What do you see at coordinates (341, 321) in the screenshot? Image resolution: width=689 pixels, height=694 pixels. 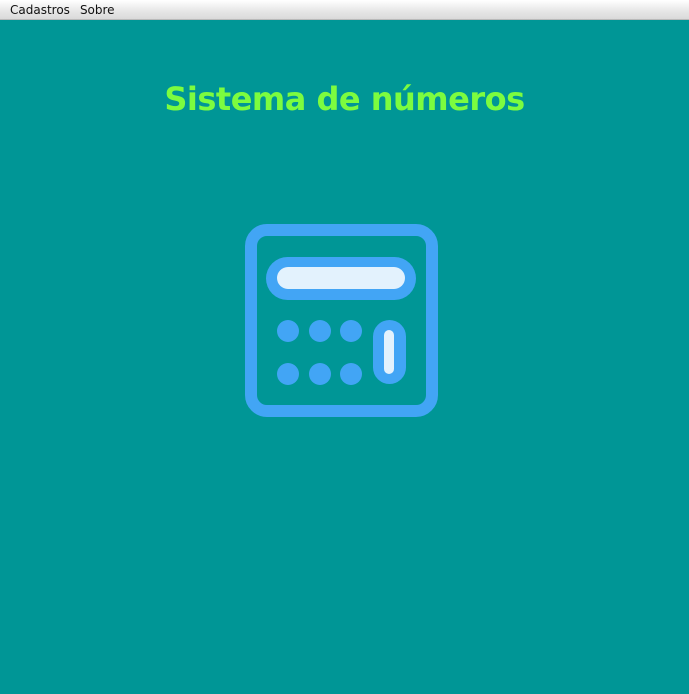 I see `calculator-icon` at bounding box center [341, 321].